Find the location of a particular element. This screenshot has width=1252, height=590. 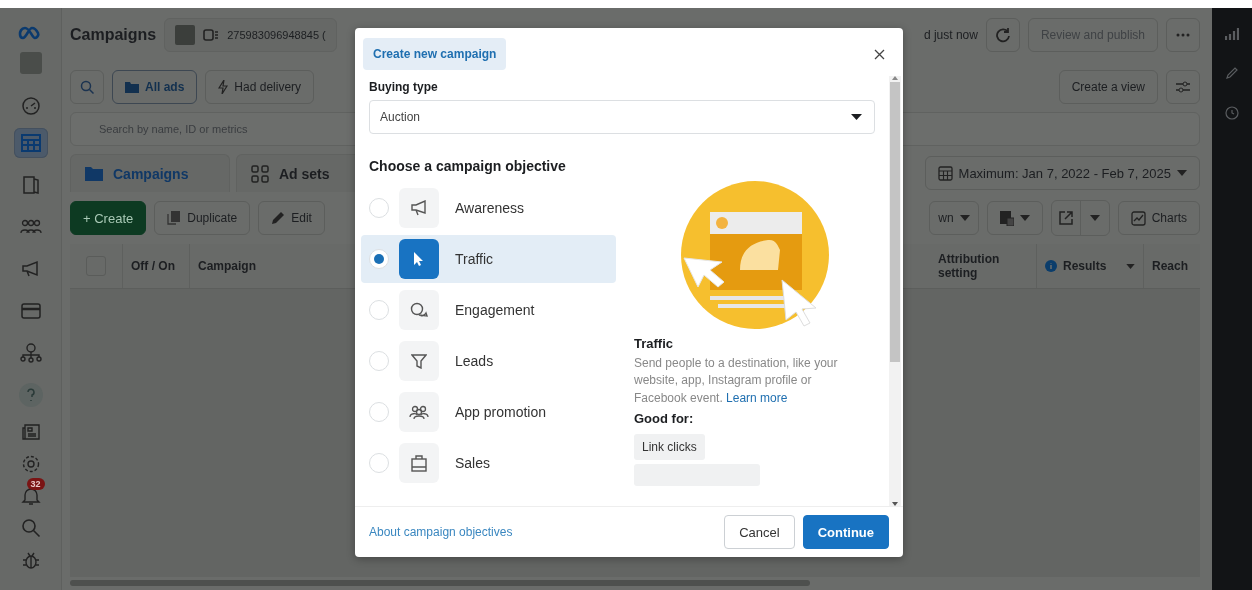

objective-title: Traffic is located at coordinates (653, 343).